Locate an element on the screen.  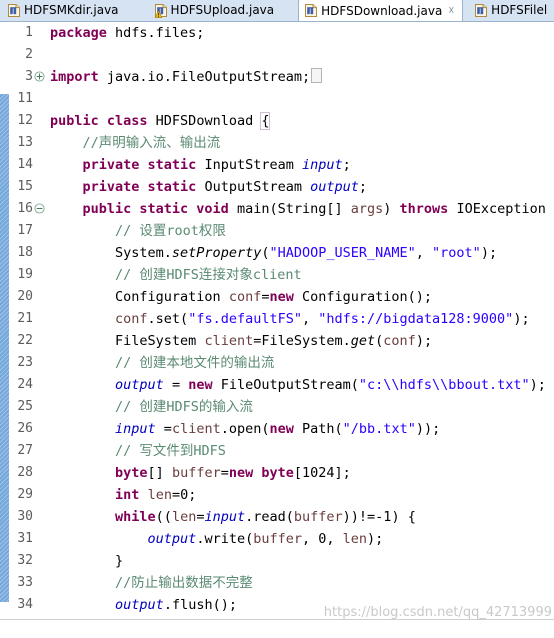
java-file-warning-icon: J is located at coordinates (160, 10).